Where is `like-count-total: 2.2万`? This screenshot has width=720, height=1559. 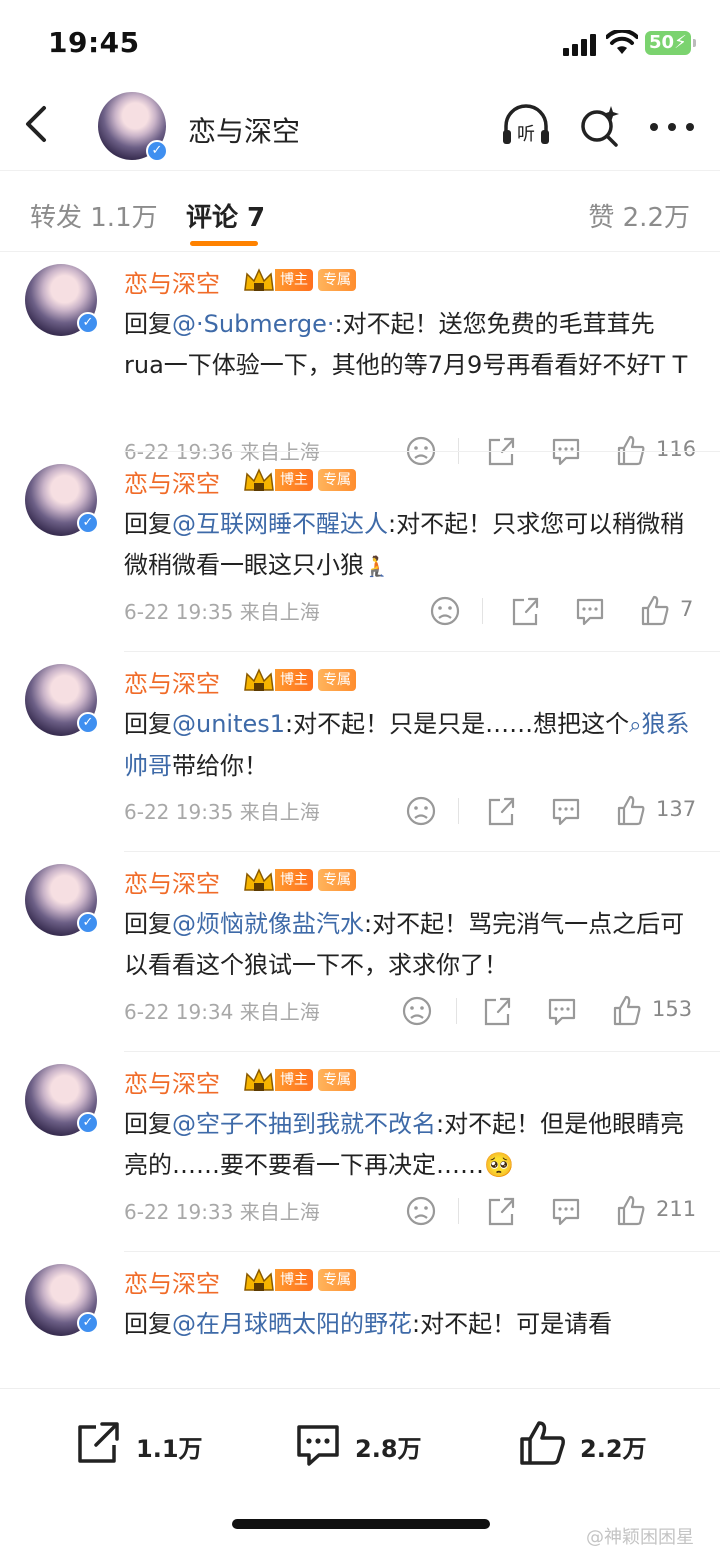 like-count-total: 2.2万 is located at coordinates (613, 1449).